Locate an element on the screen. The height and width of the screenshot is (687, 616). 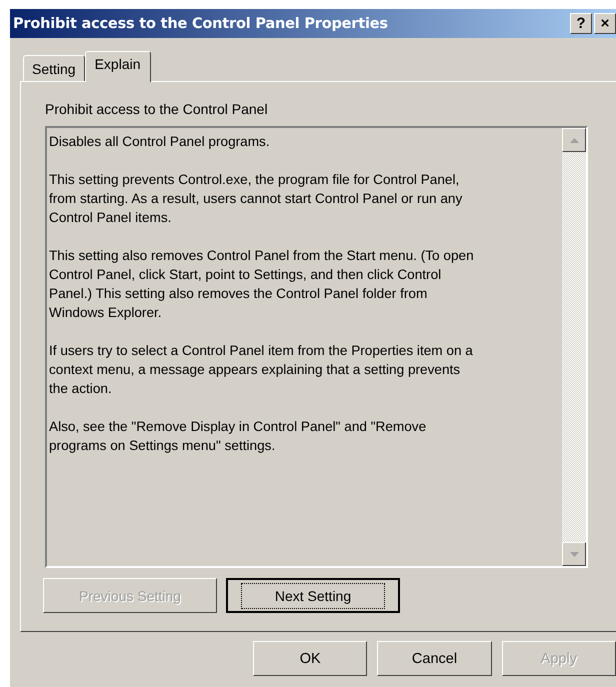
tab: Explain is located at coordinates (117, 66).